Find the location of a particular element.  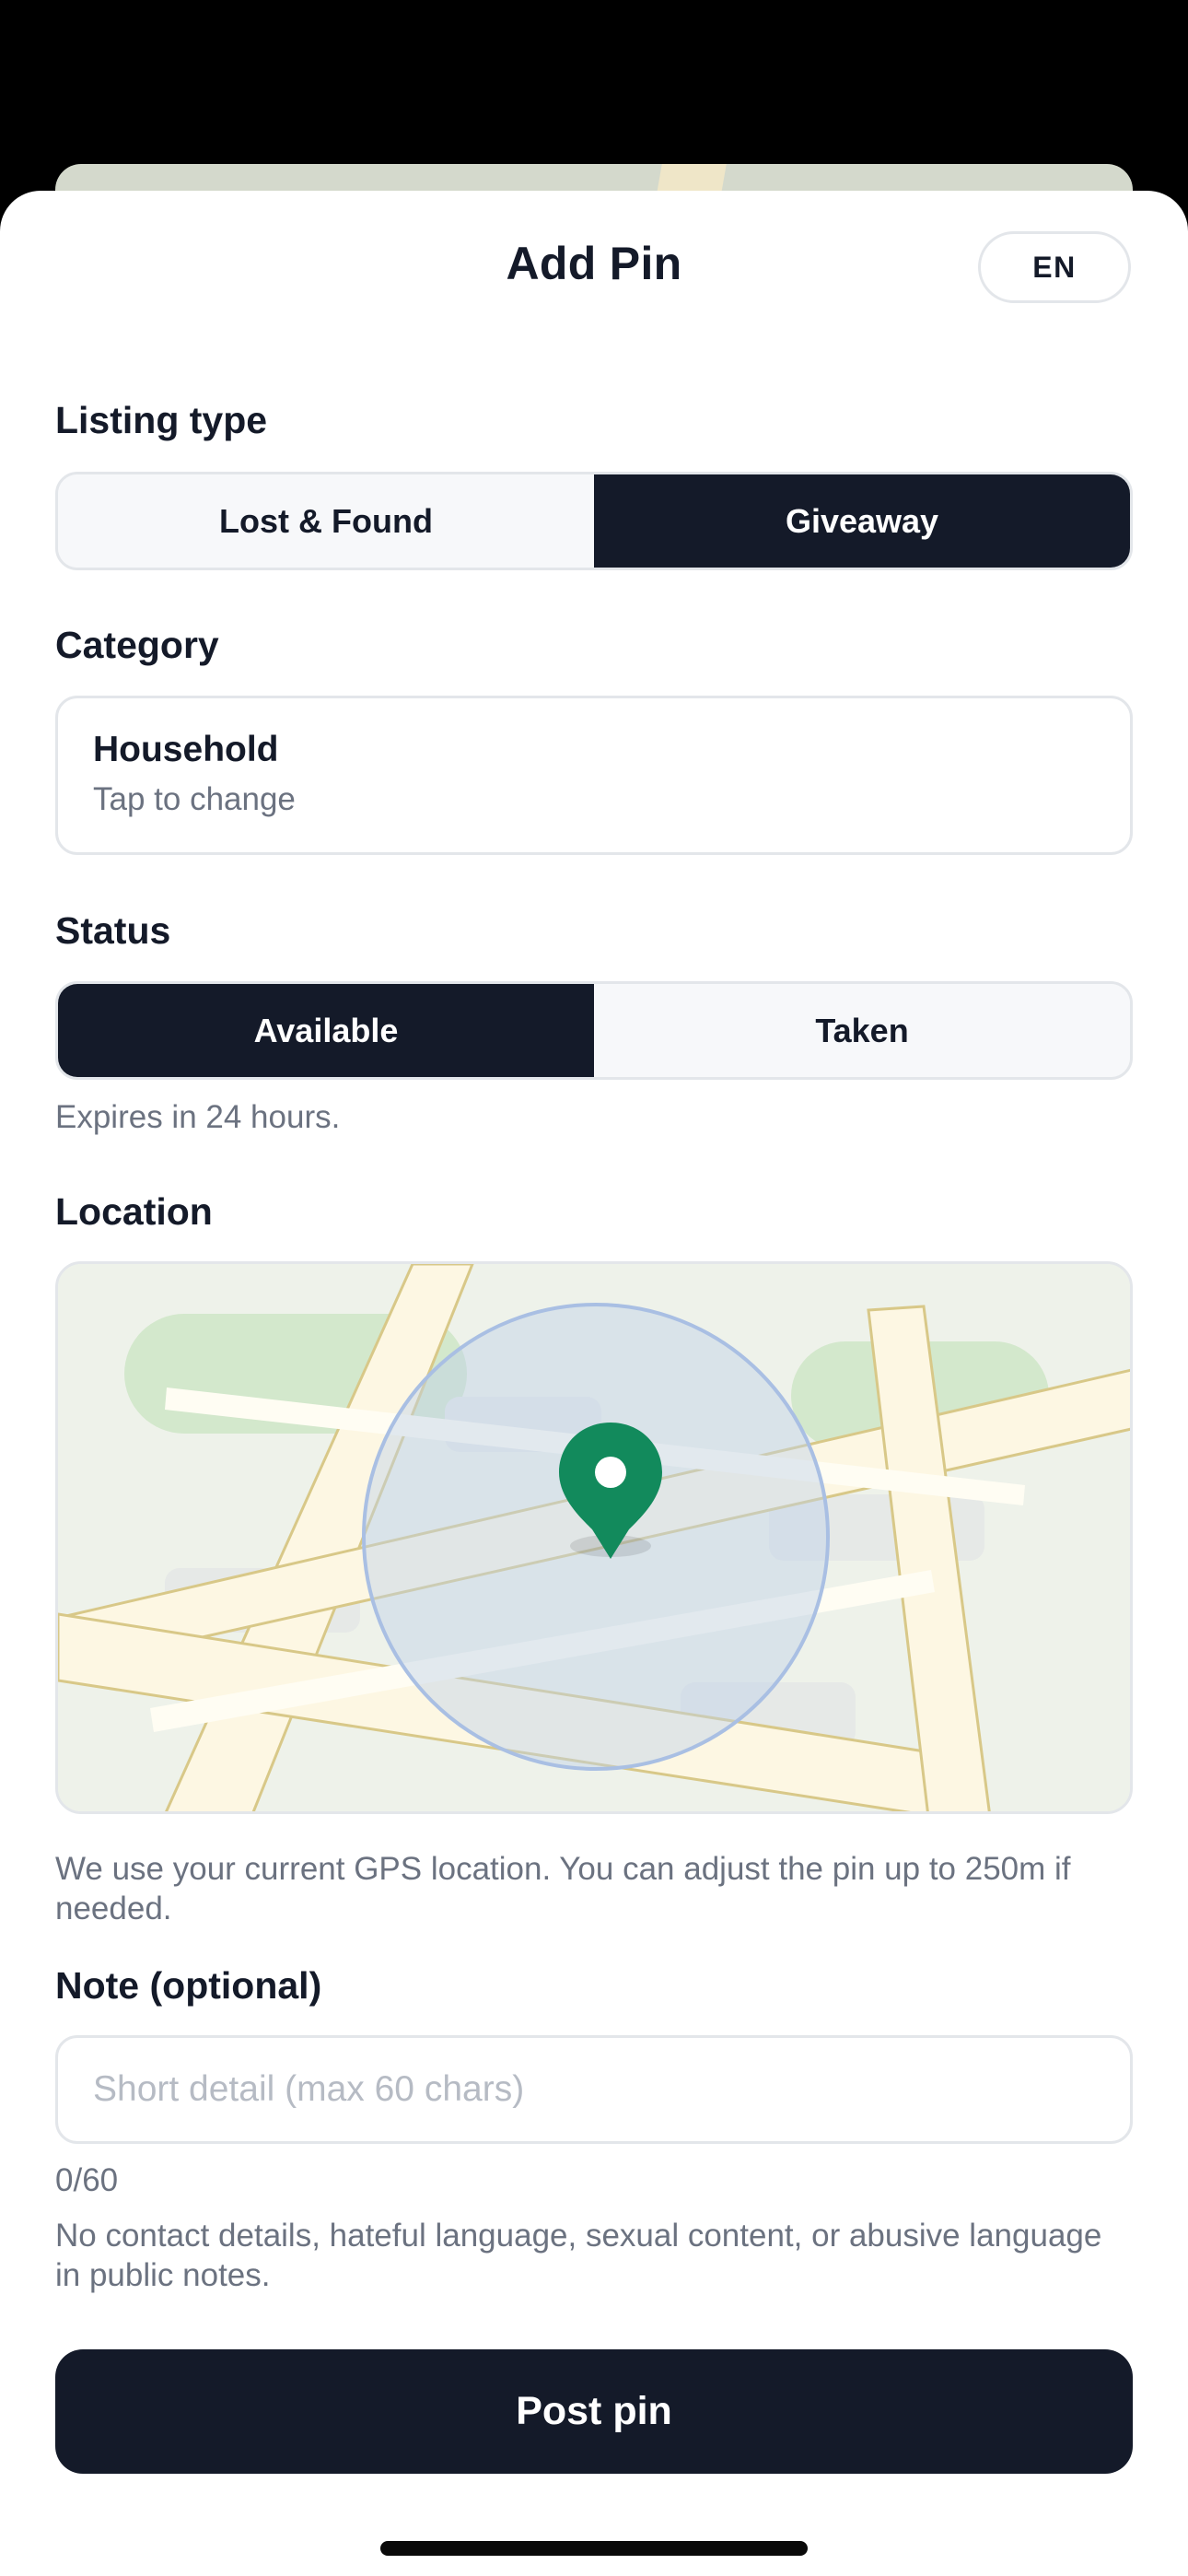

listing-type-label: Listing type is located at coordinates (161, 420).